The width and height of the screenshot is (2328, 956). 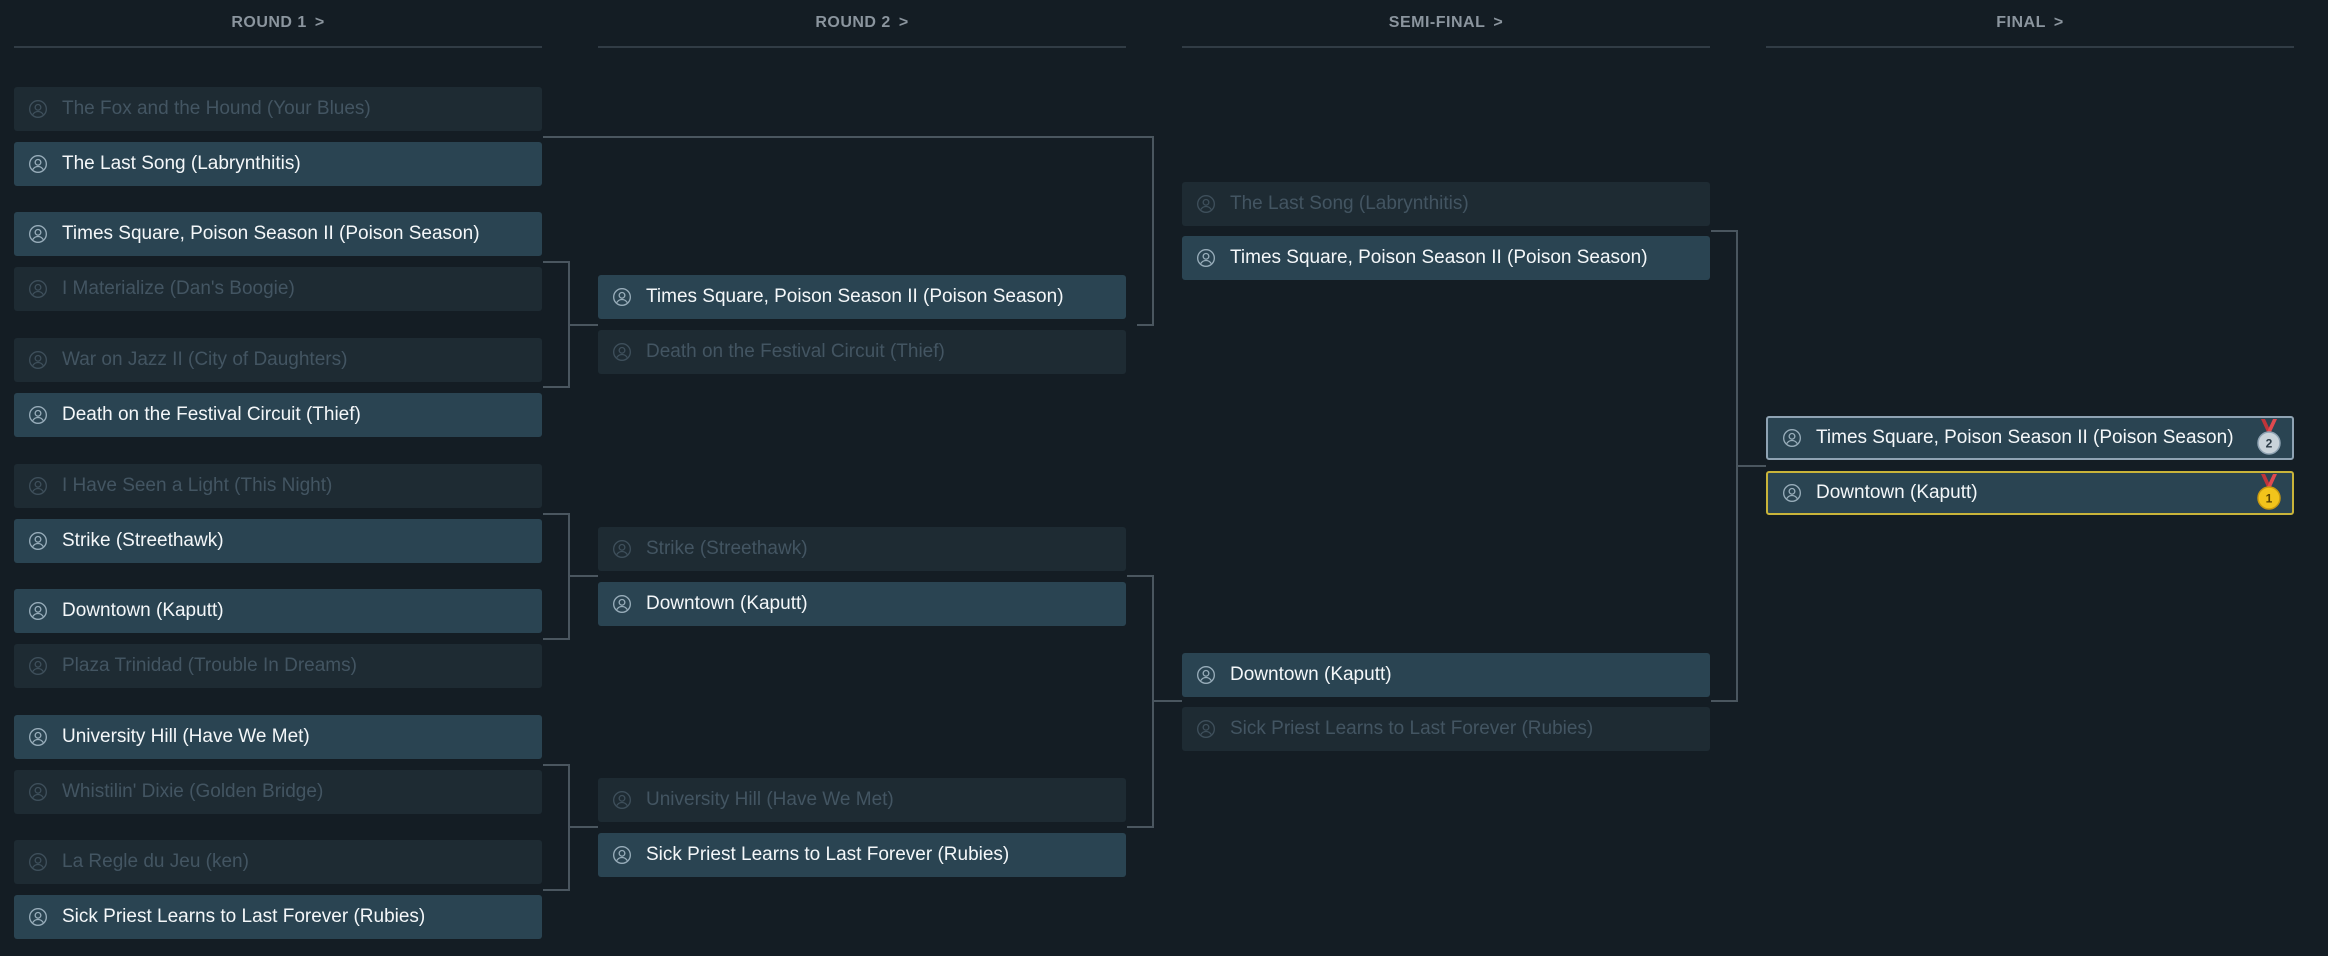 What do you see at coordinates (278, 862) in the screenshot?
I see `round-1-entry: La Regle du Jeu (ken)` at bounding box center [278, 862].